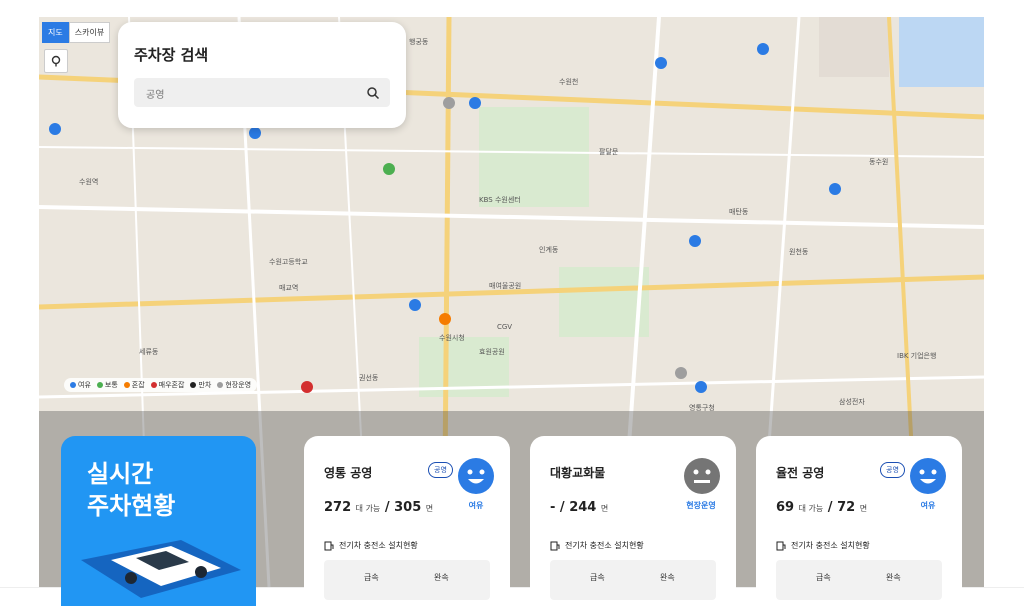 Image resolution: width=1024 pixels, height=606 pixels. I want to click on search-icon, so click(373, 93).